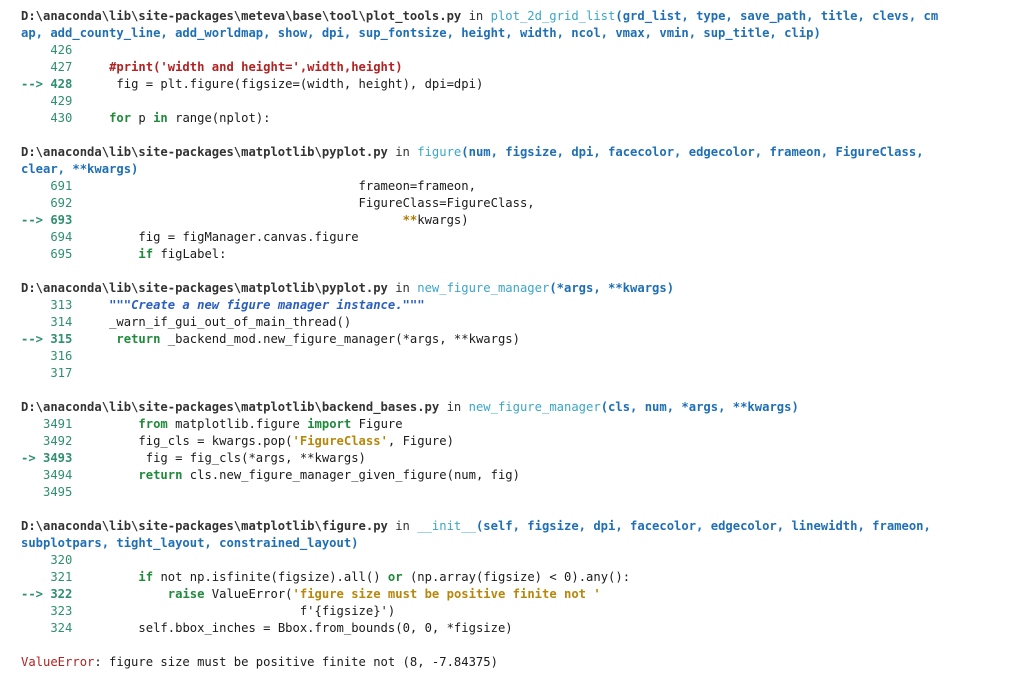 Image resolution: width=1032 pixels, height=678 pixels. Describe the element at coordinates (47, 628) in the screenshot. I see `line-number: 324` at that location.